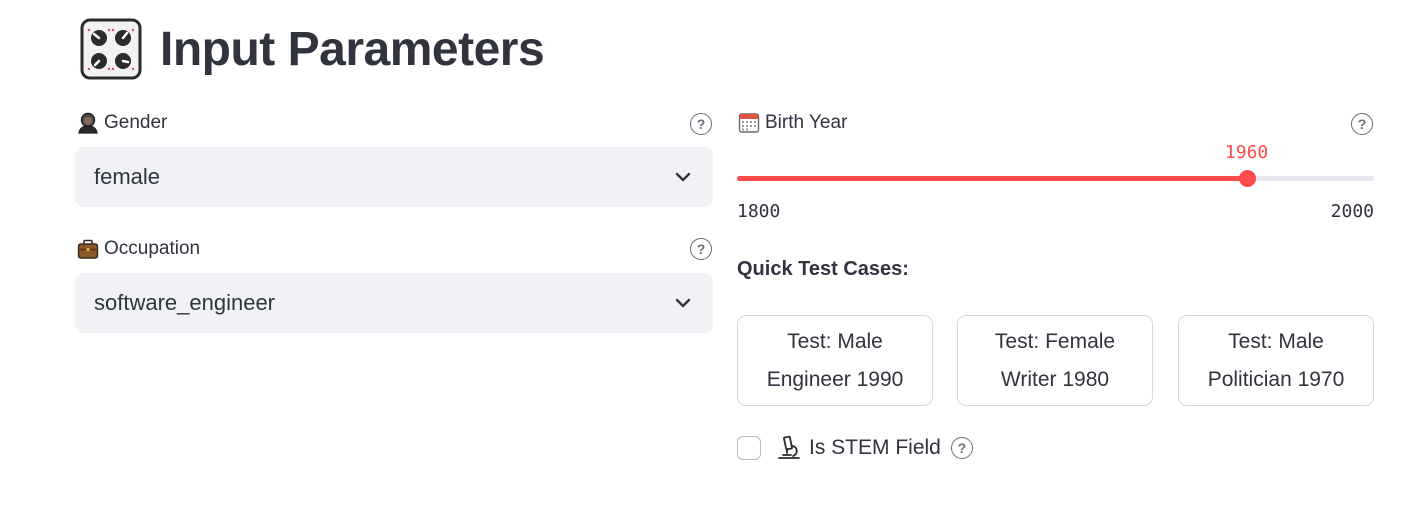 Image resolution: width=1428 pixels, height=511 pixels. What do you see at coordinates (394, 303) in the screenshot?
I see `occupation-select: software_engineer` at bounding box center [394, 303].